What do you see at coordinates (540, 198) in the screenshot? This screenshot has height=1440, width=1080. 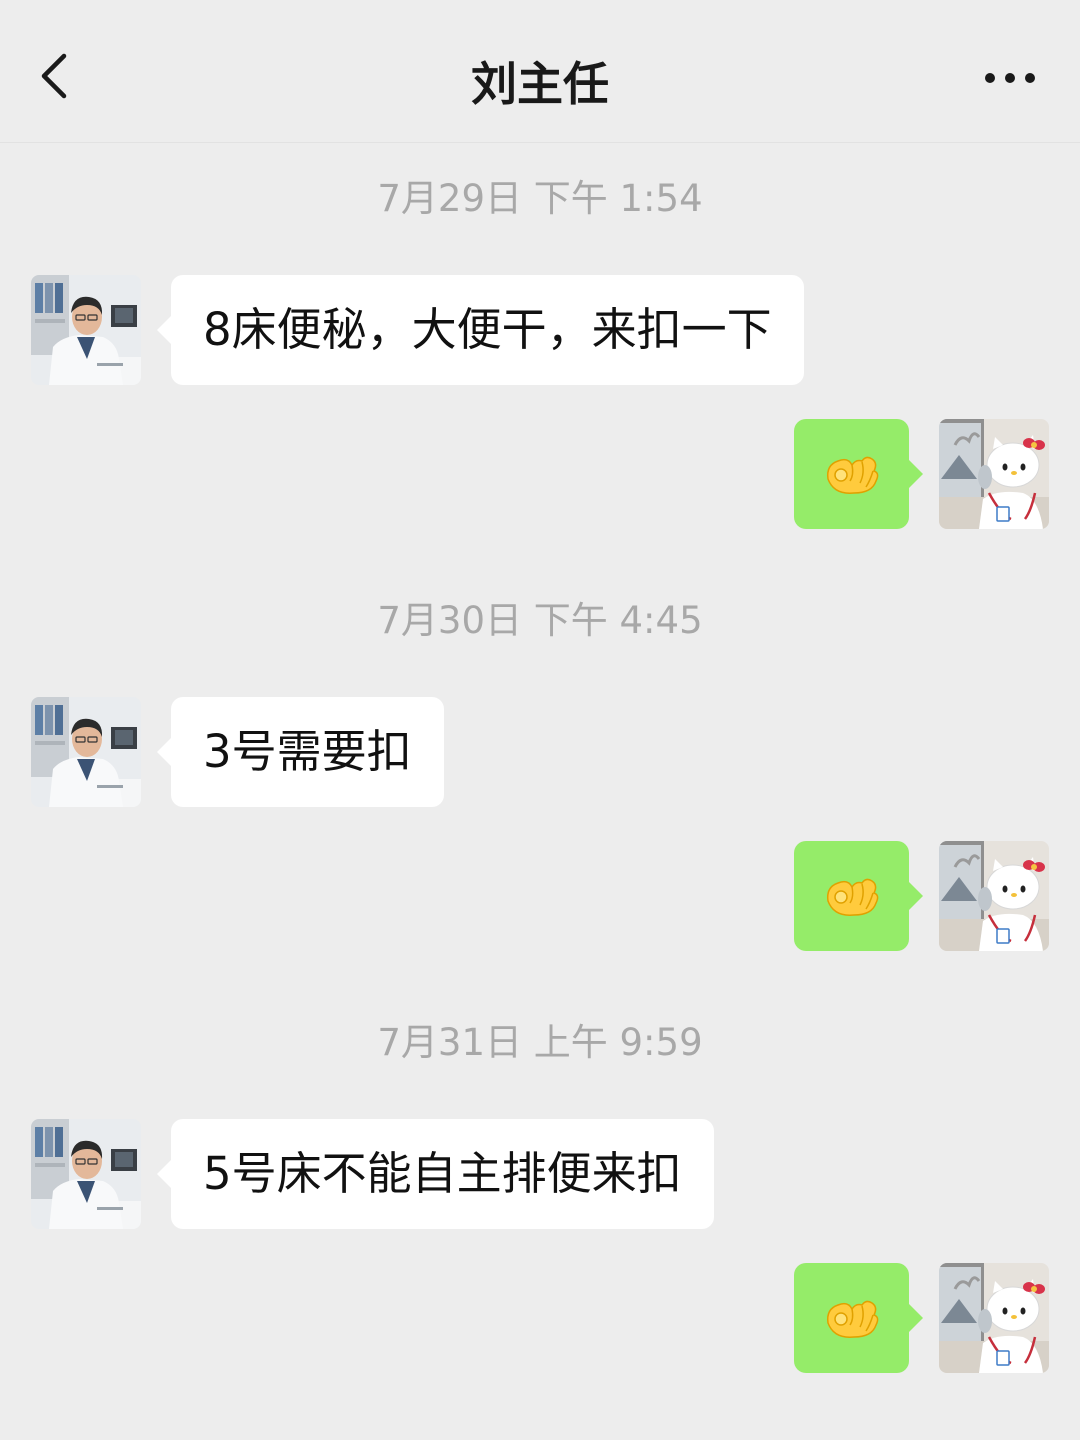 I see `message-timestamp: 7月29日 下午 1:54` at bounding box center [540, 198].